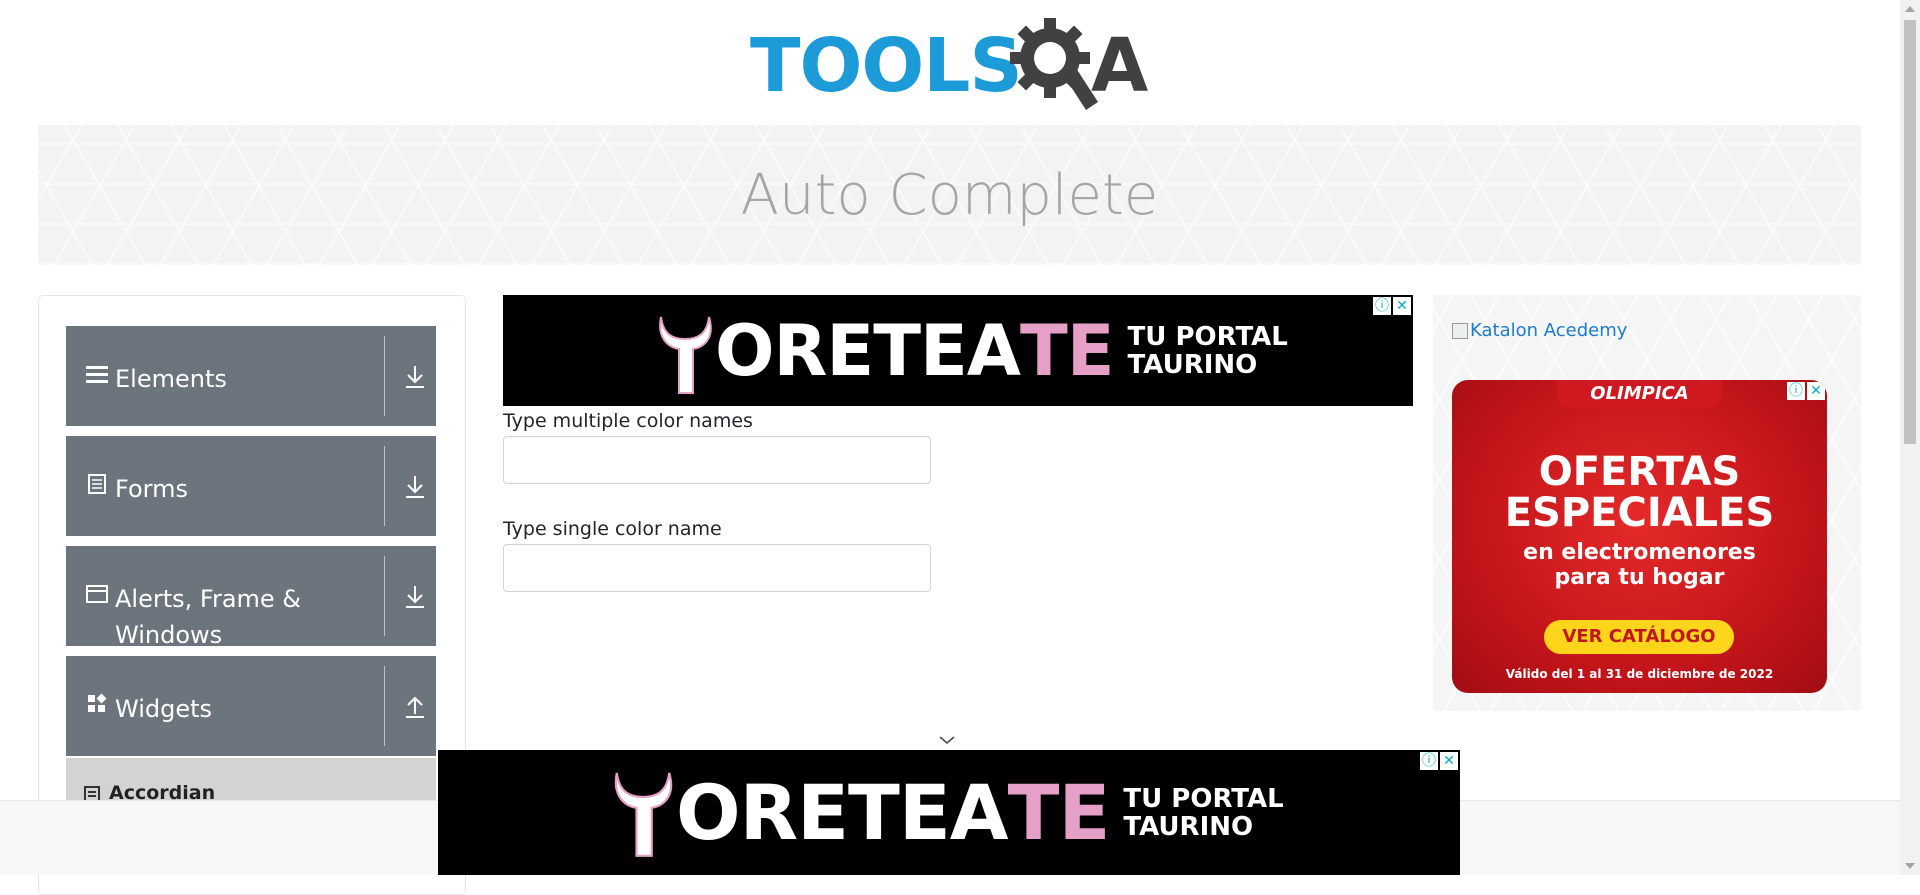 The width and height of the screenshot is (1920, 895). I want to click on ad-banner-bottom: ORETEA TE TU PORTAL TAURINO ⓘ ✕, so click(949, 812).